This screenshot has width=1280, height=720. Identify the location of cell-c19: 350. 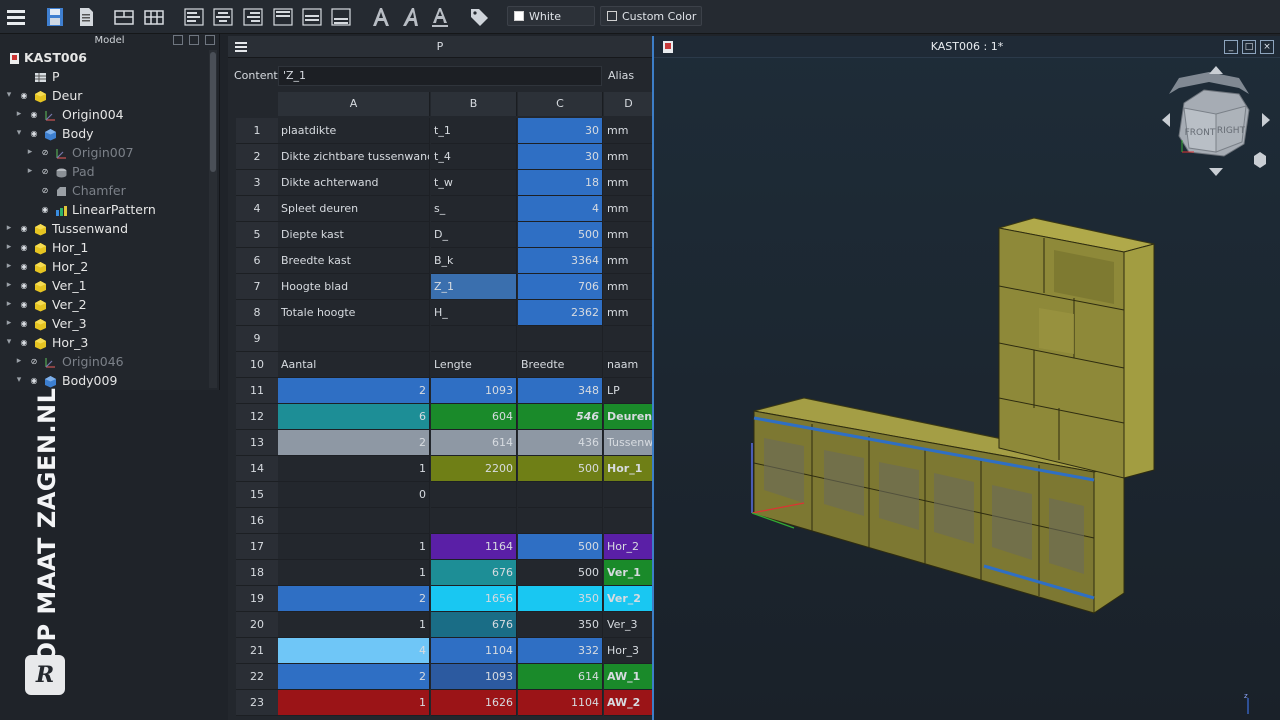
(560, 599).